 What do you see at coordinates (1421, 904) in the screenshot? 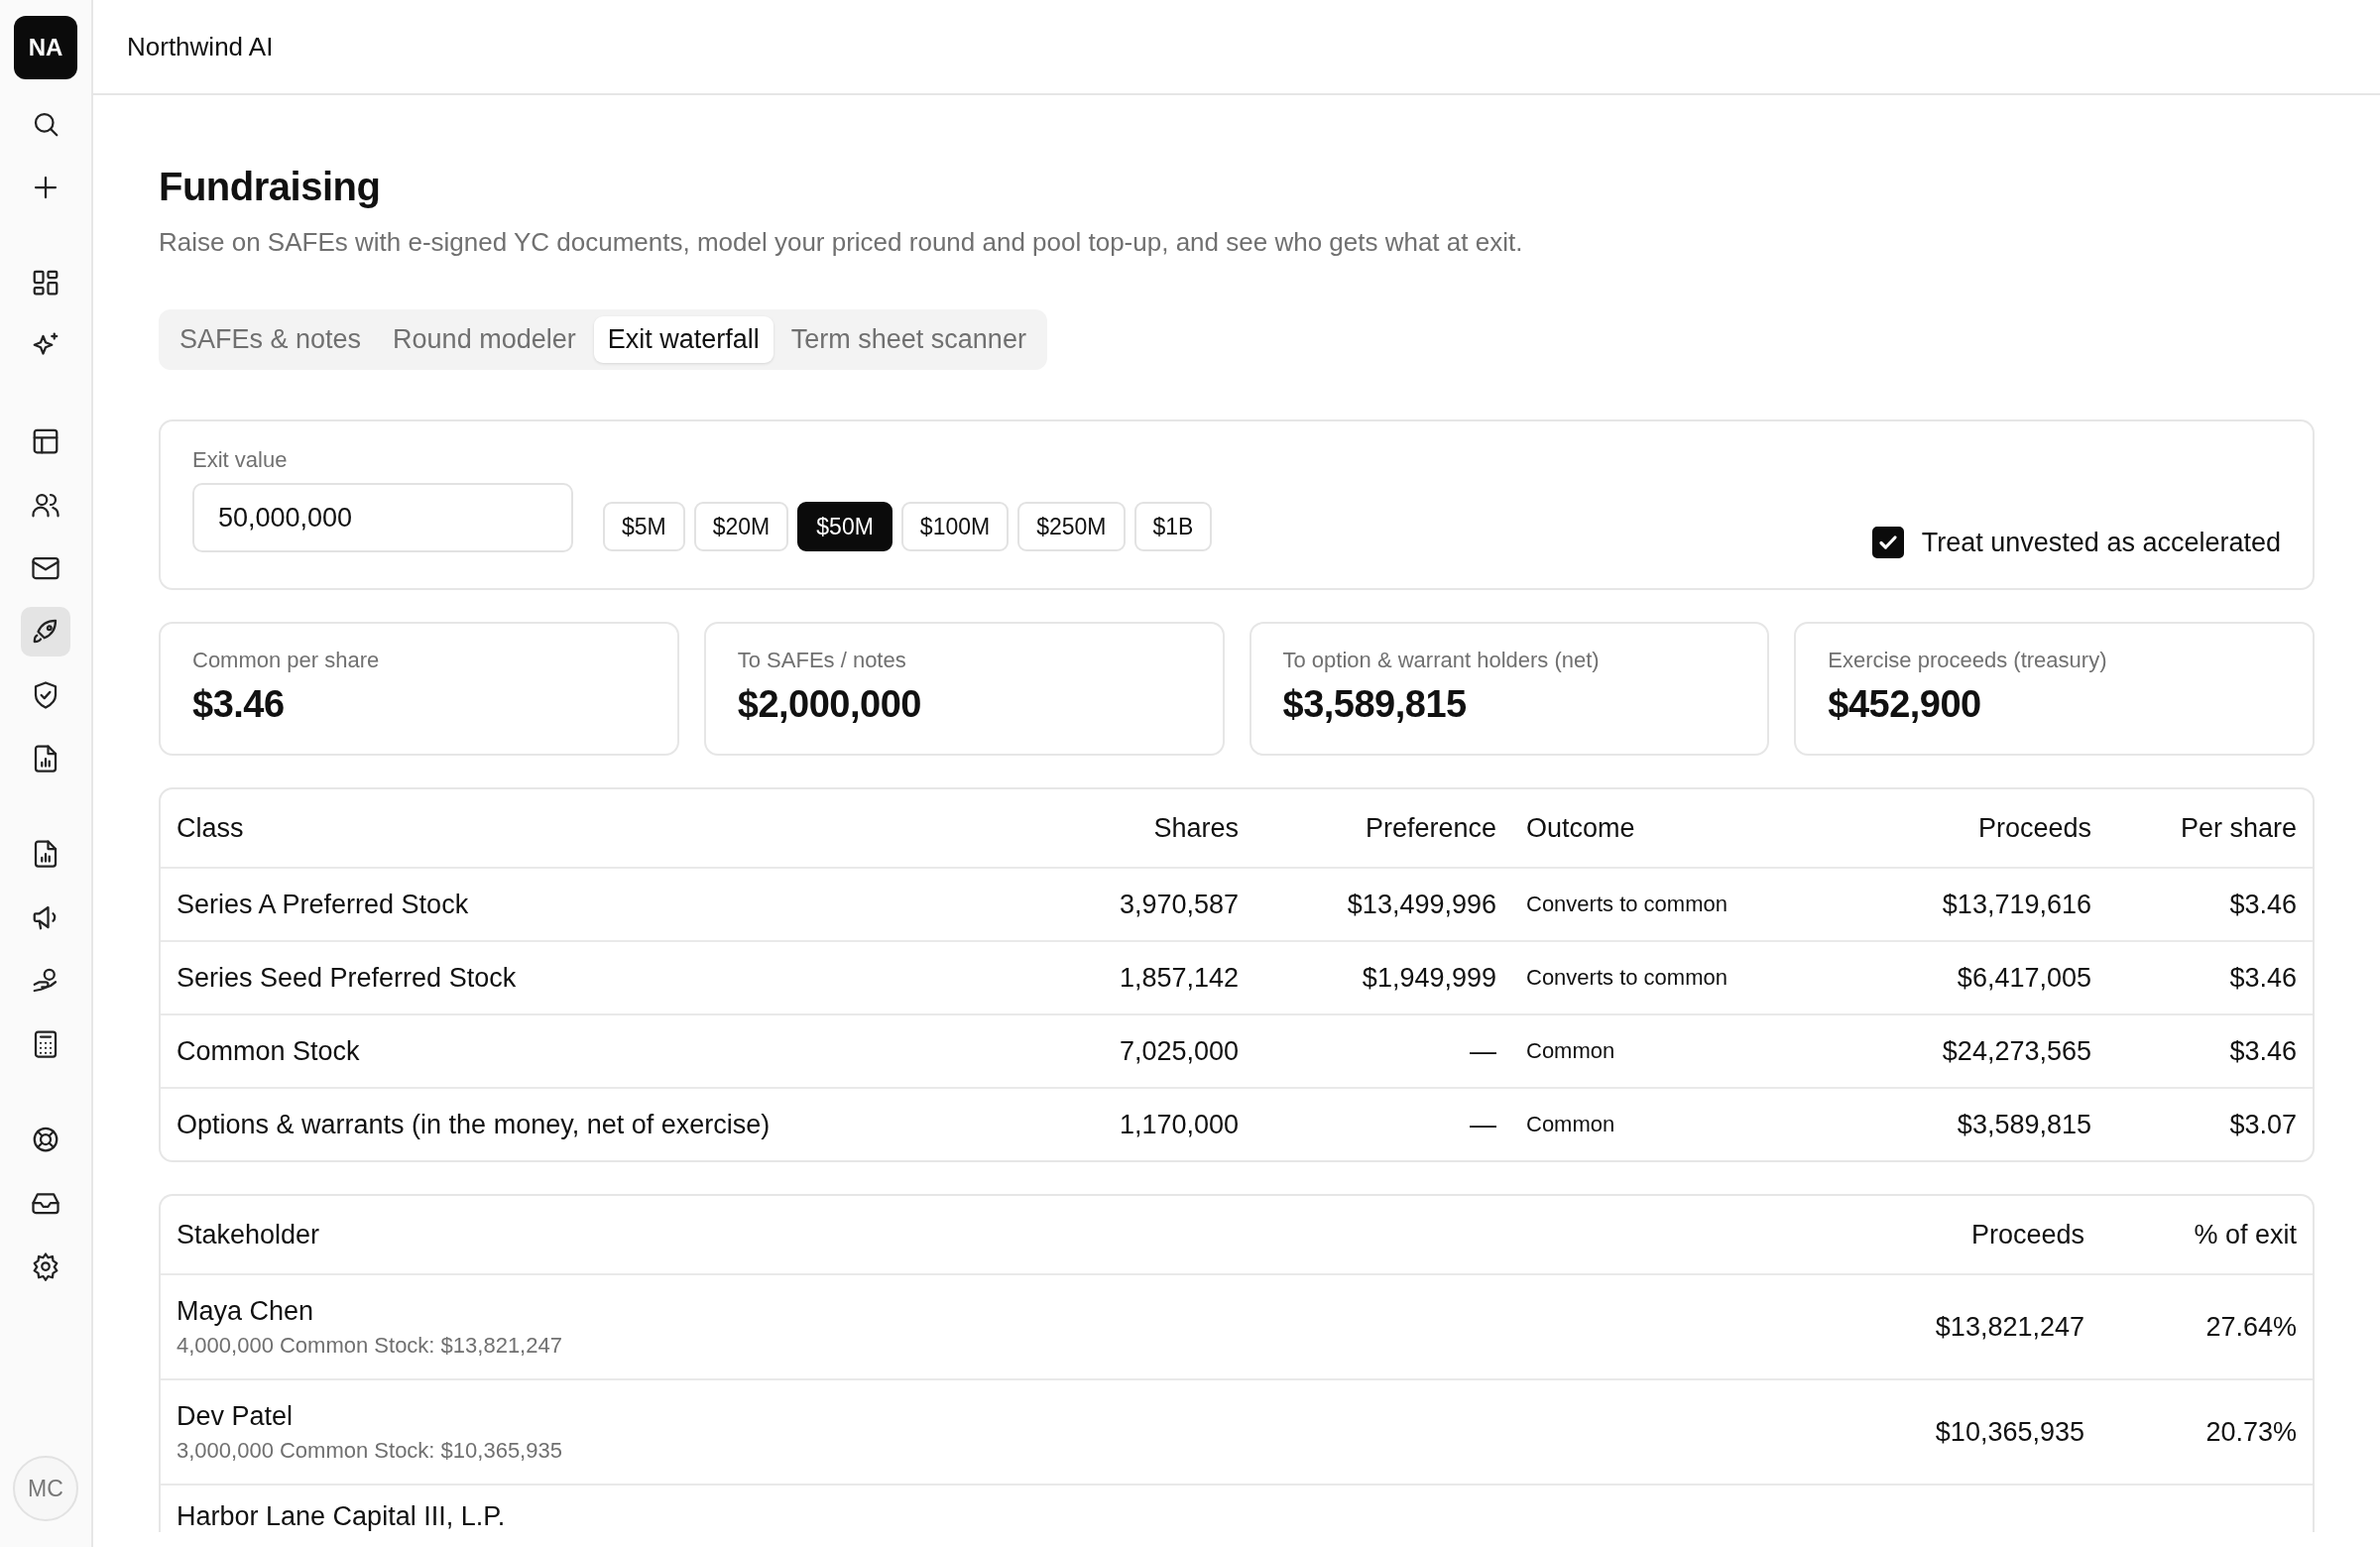
I see `table-cell-text: $13,499,996` at bounding box center [1421, 904].